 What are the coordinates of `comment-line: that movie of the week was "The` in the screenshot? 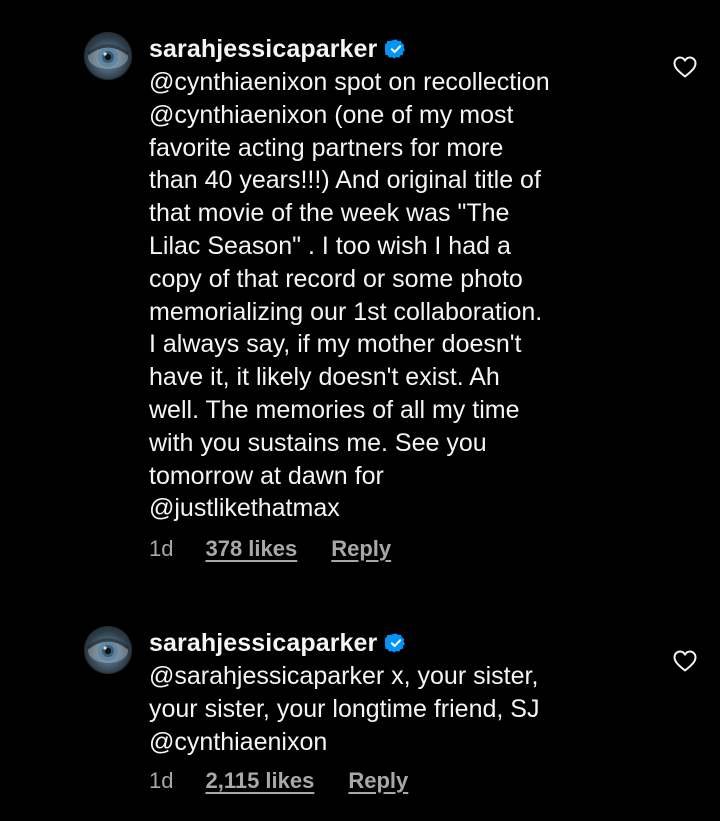 It's located at (329, 213).